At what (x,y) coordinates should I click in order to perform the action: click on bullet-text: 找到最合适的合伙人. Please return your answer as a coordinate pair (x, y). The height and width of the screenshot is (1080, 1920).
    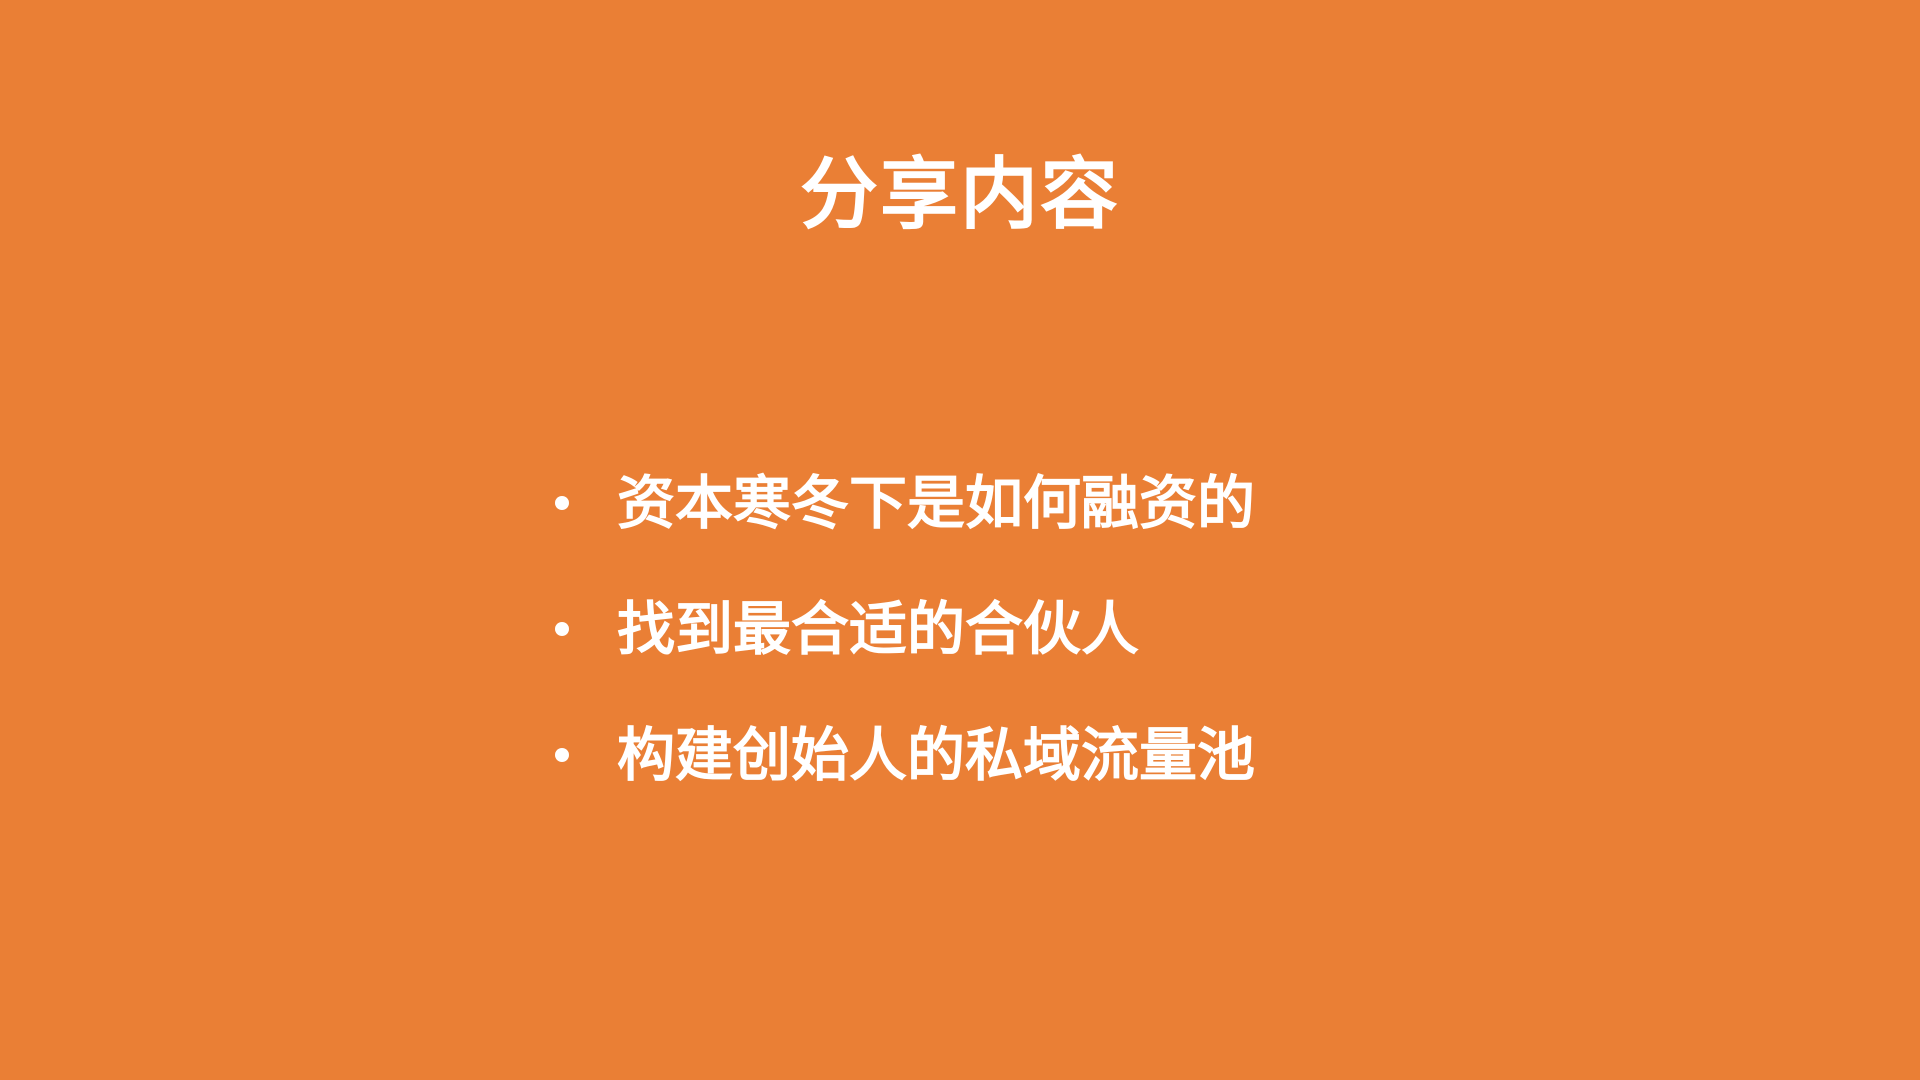
    Looking at the image, I should click on (878, 629).